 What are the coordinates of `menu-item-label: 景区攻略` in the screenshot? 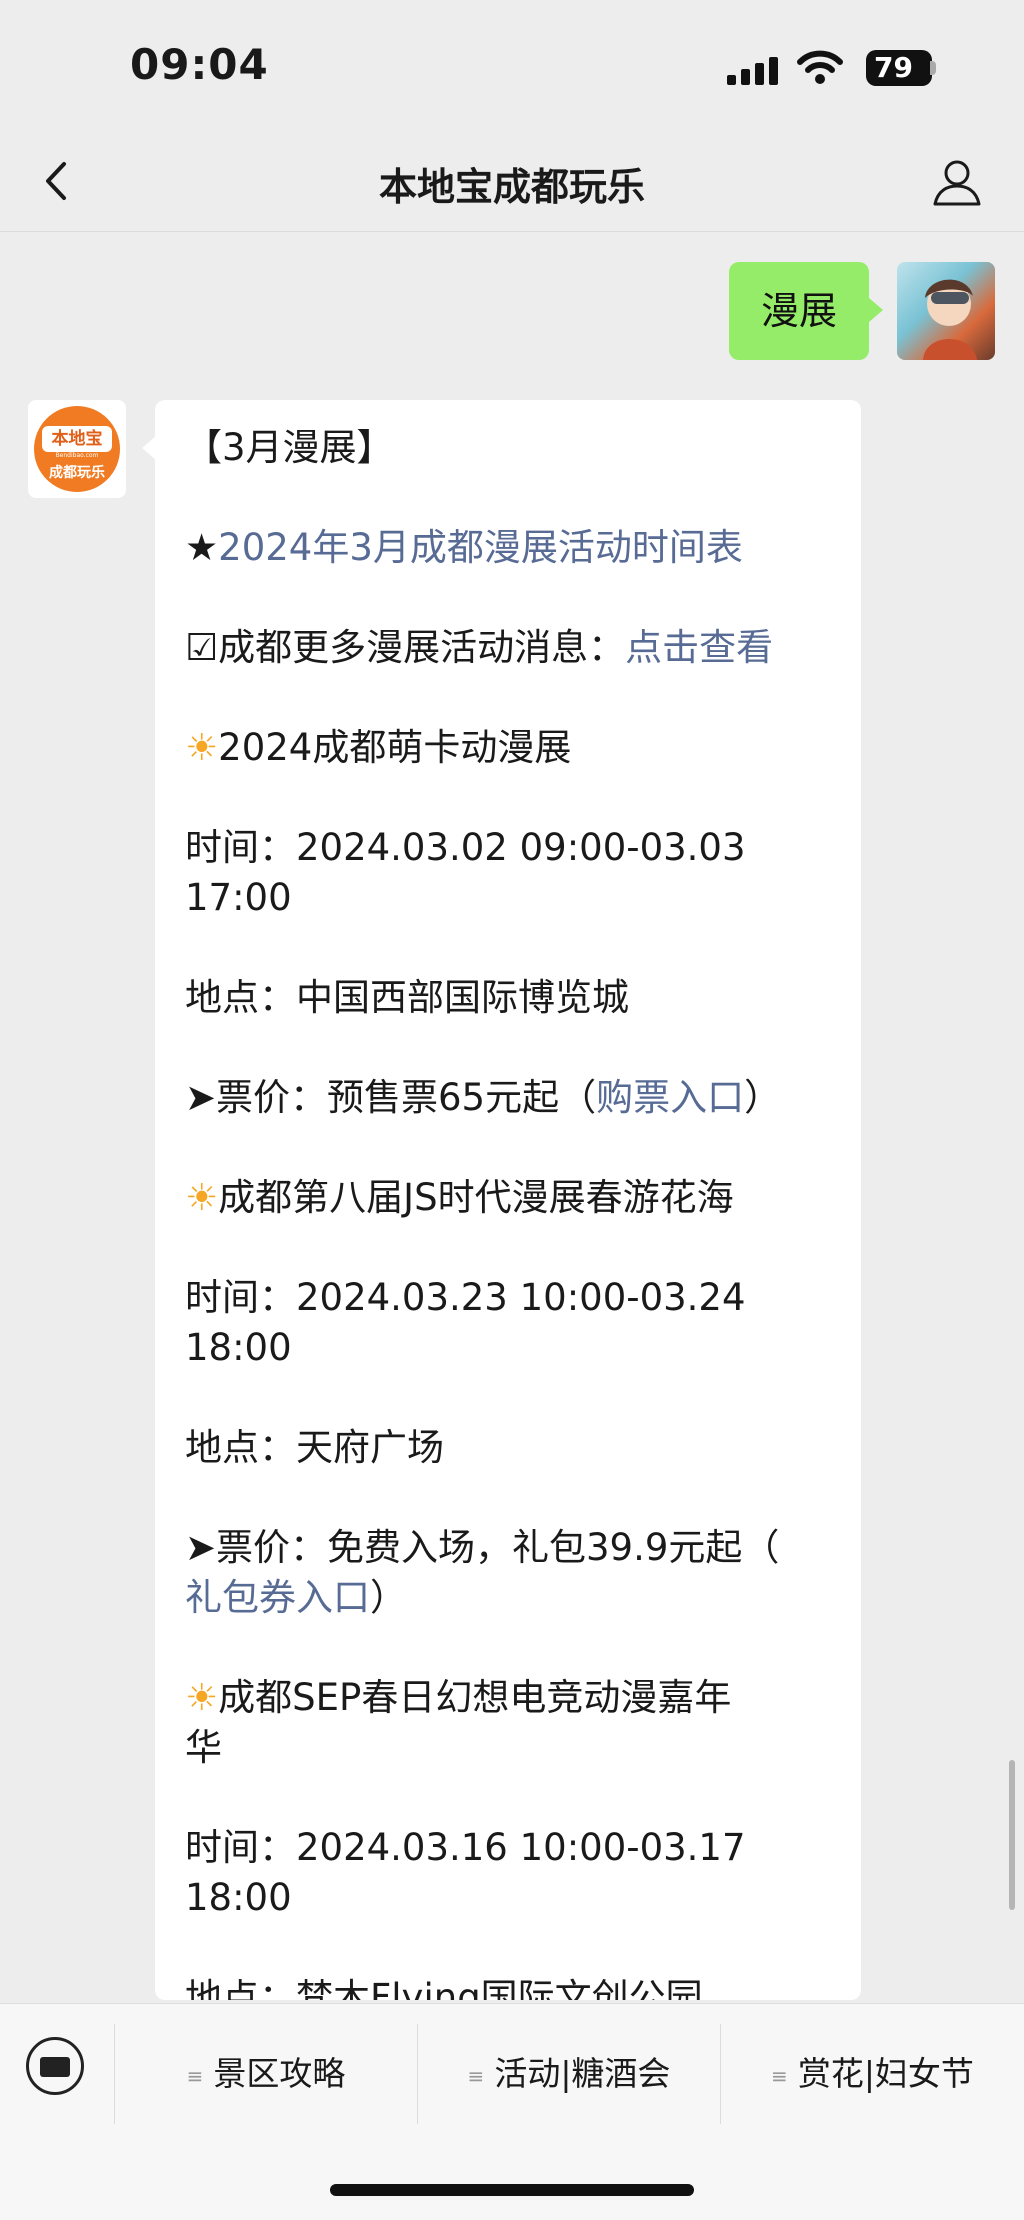 It's located at (279, 2073).